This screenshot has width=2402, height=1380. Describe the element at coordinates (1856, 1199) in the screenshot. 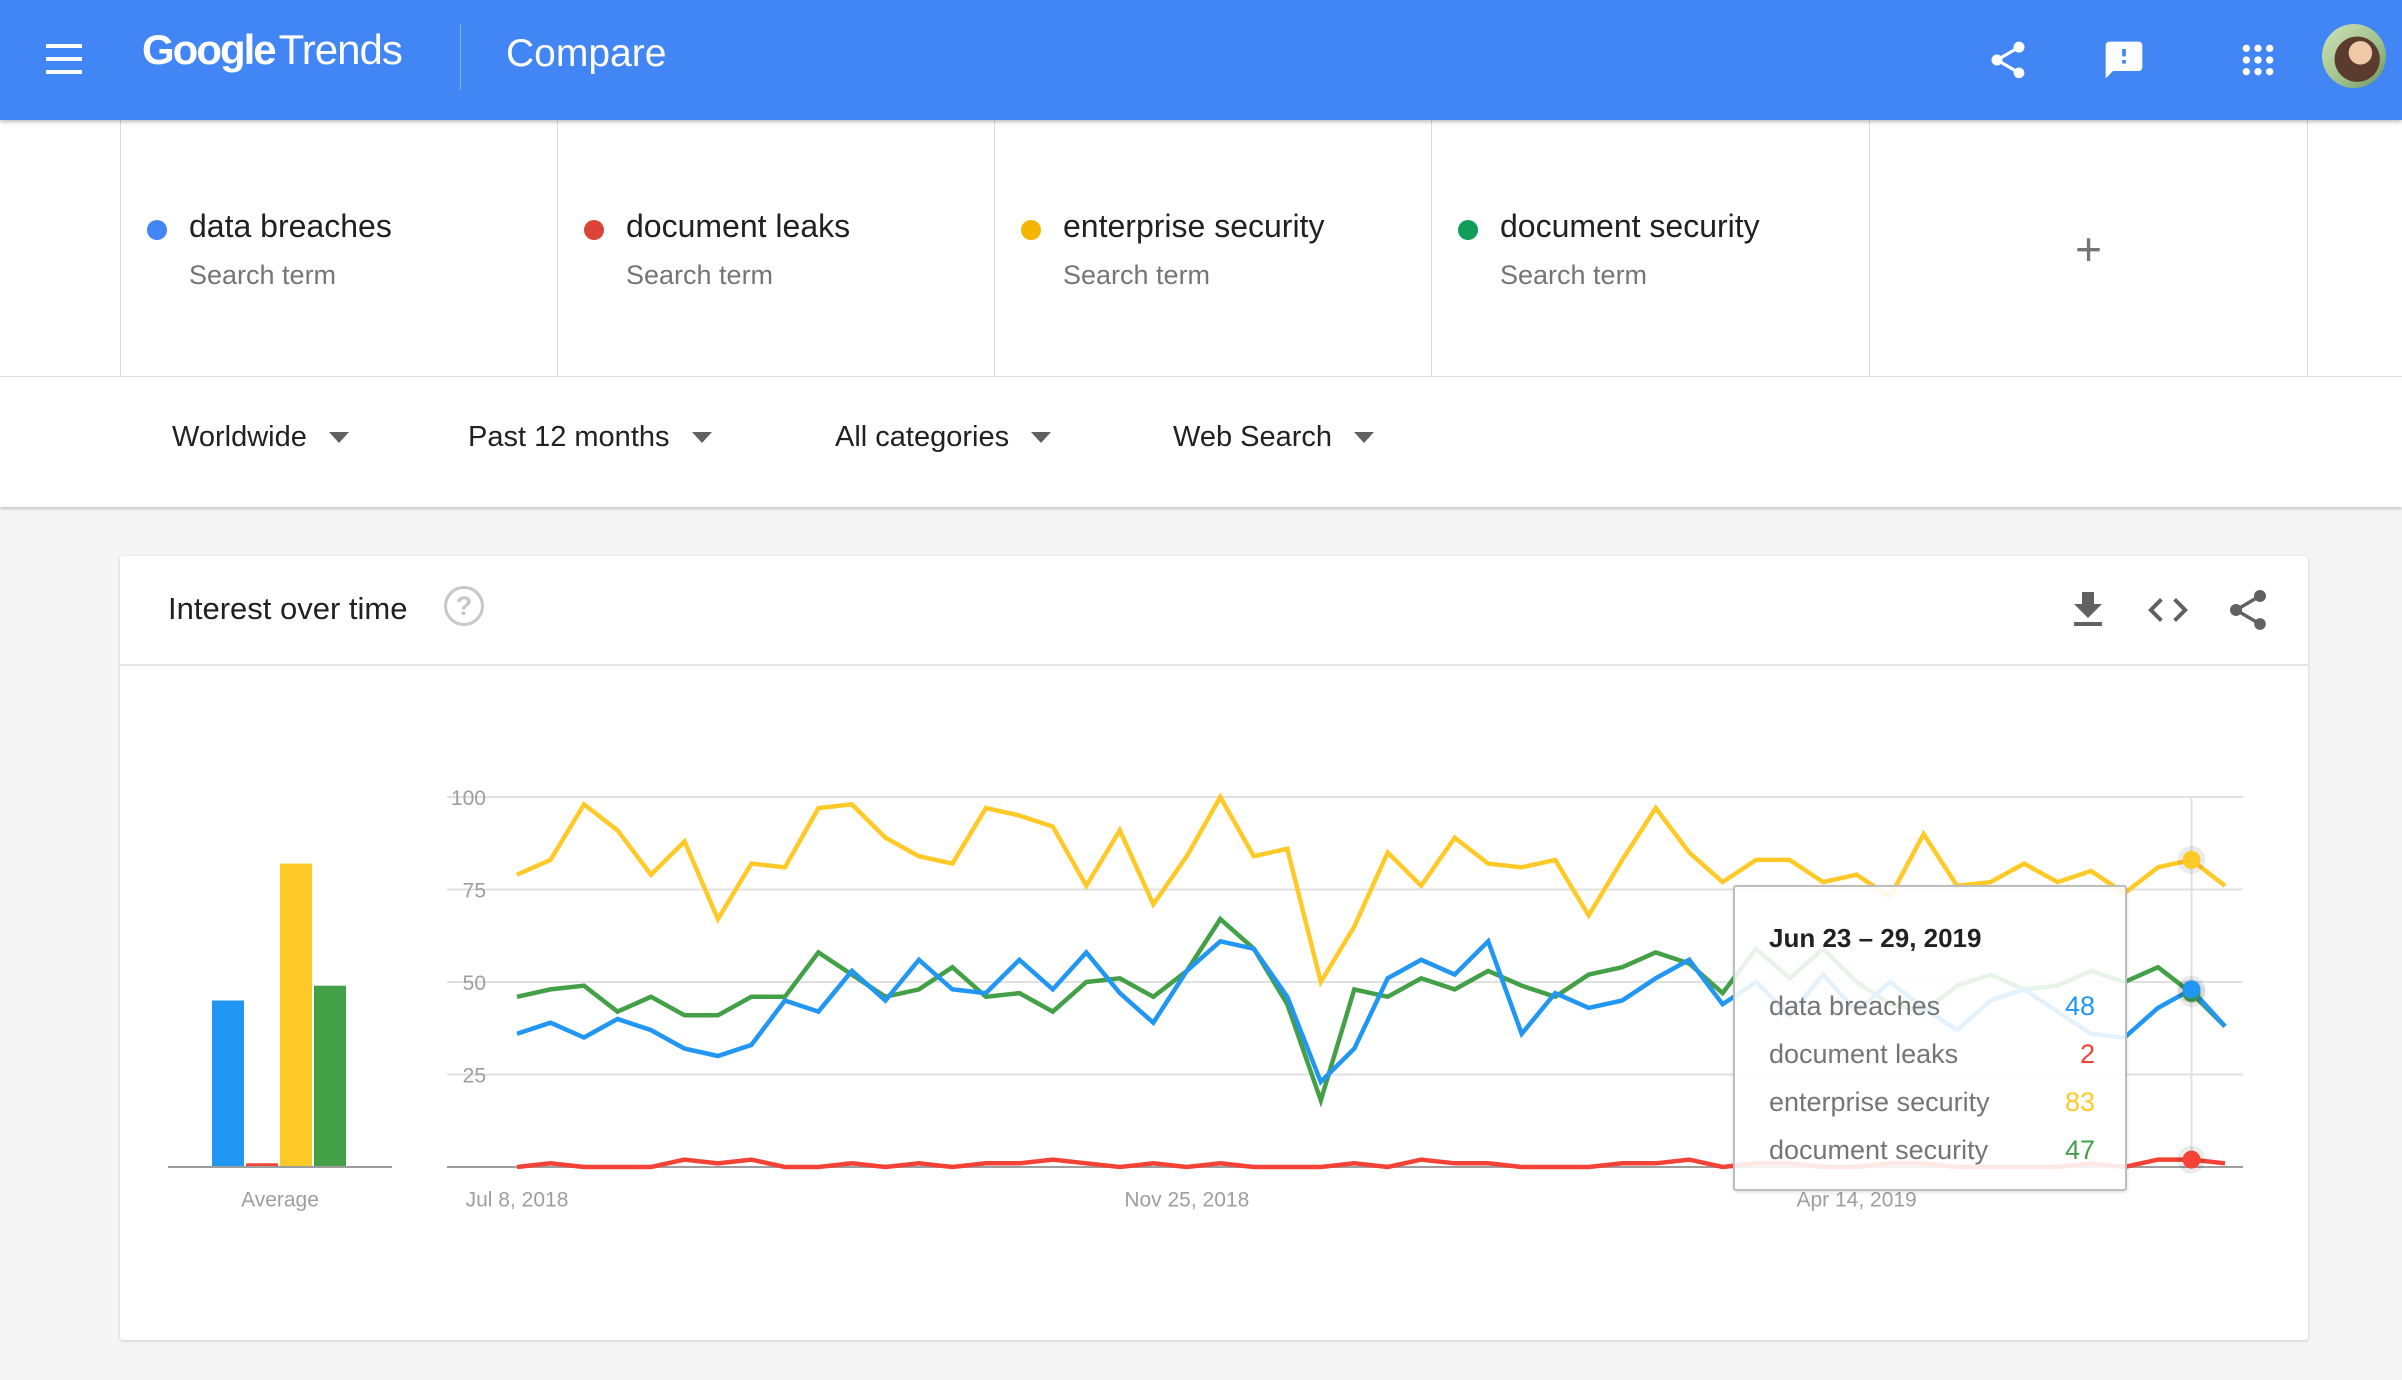

I see `x-tick-label: Apr 14, 2019` at that location.